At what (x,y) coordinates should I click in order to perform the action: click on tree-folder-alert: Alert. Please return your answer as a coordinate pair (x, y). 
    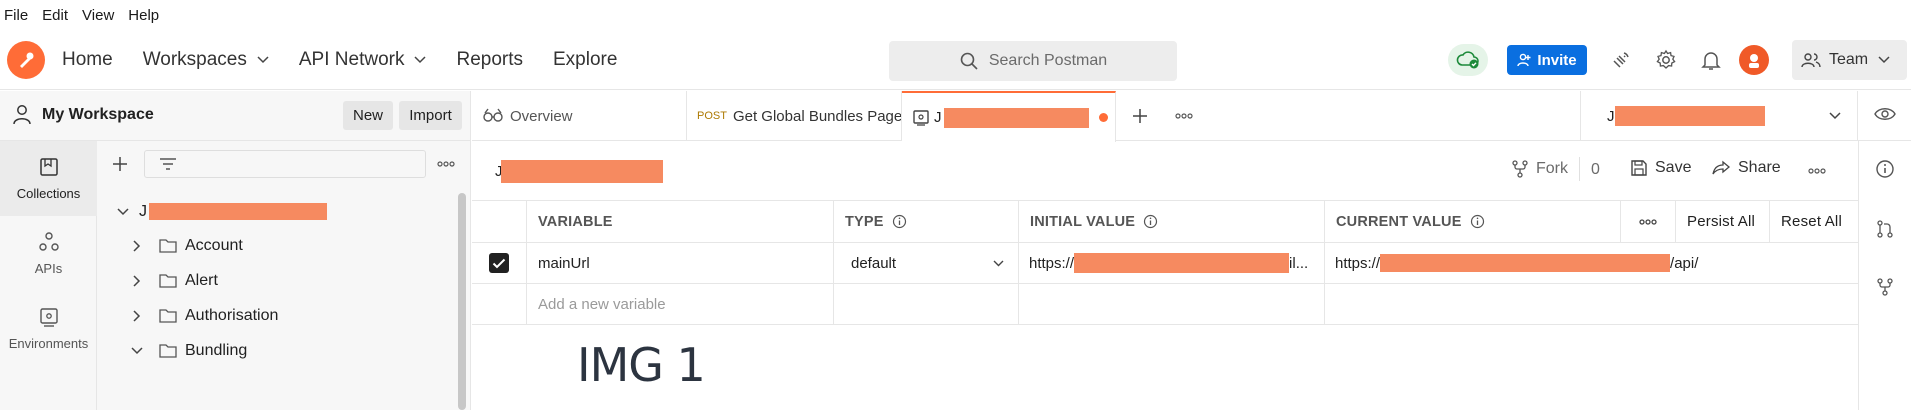
    Looking at the image, I should click on (277, 280).